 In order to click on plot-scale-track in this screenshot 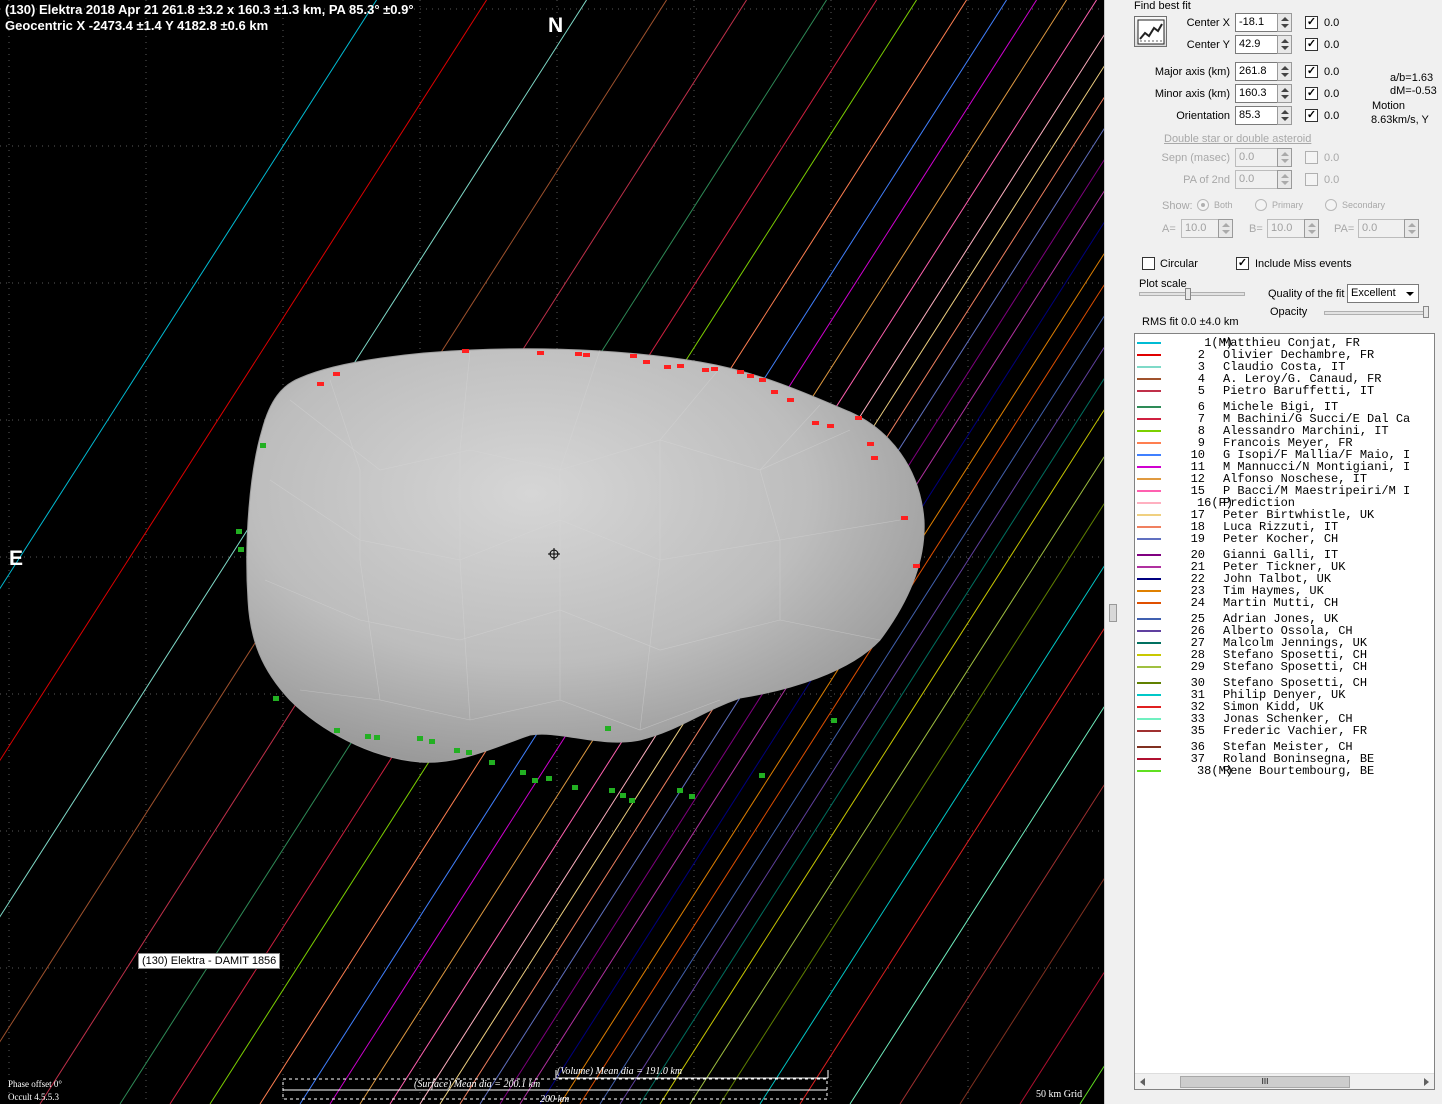, I will do `click(1192, 294)`.